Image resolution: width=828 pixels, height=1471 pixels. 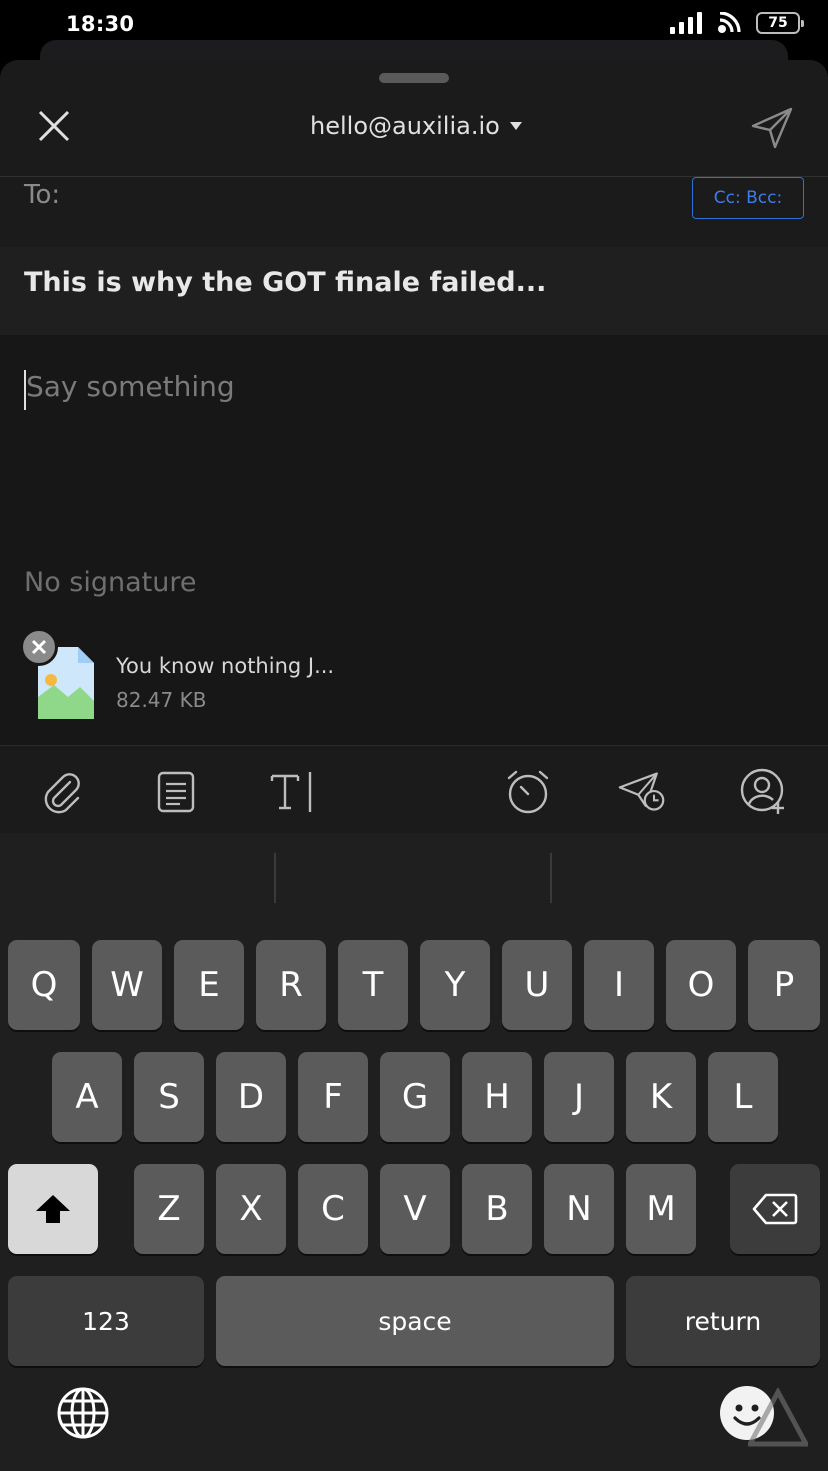 I want to click on key-b: B, so click(x=497, y=1209).